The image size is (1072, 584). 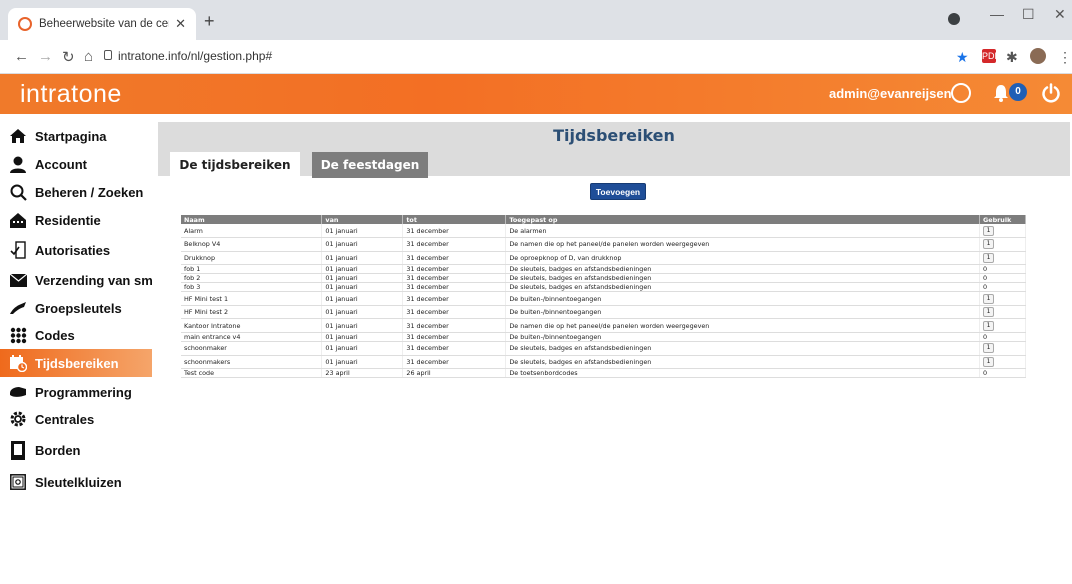 I want to click on url-field: intratone.info/nl/gestion.php#, so click(x=195, y=56).